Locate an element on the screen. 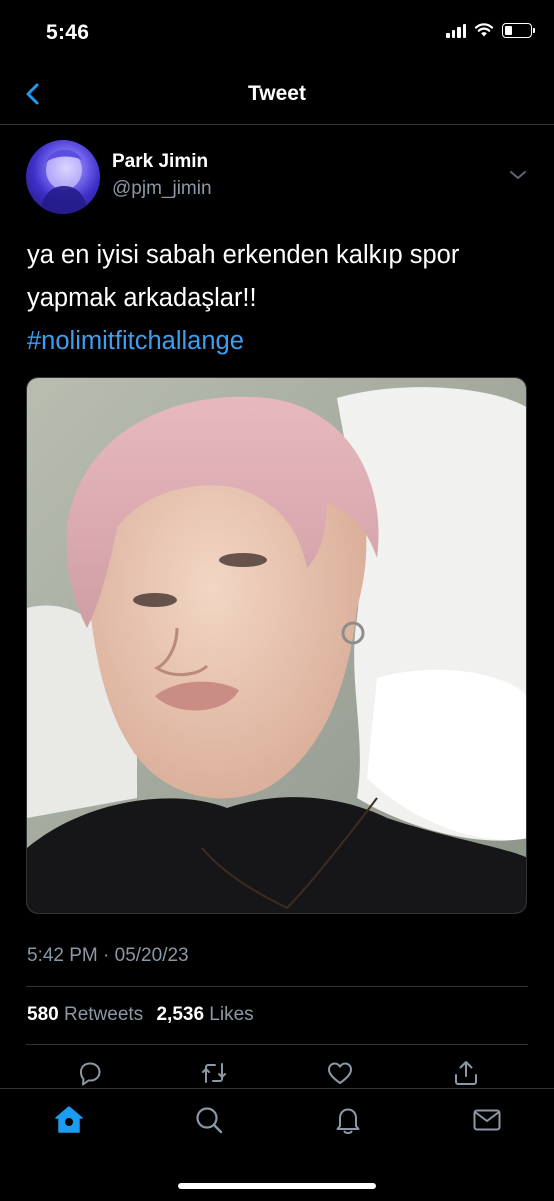 Image resolution: width=554 pixels, height=1201 pixels. page-title: Tweet is located at coordinates (277, 93).